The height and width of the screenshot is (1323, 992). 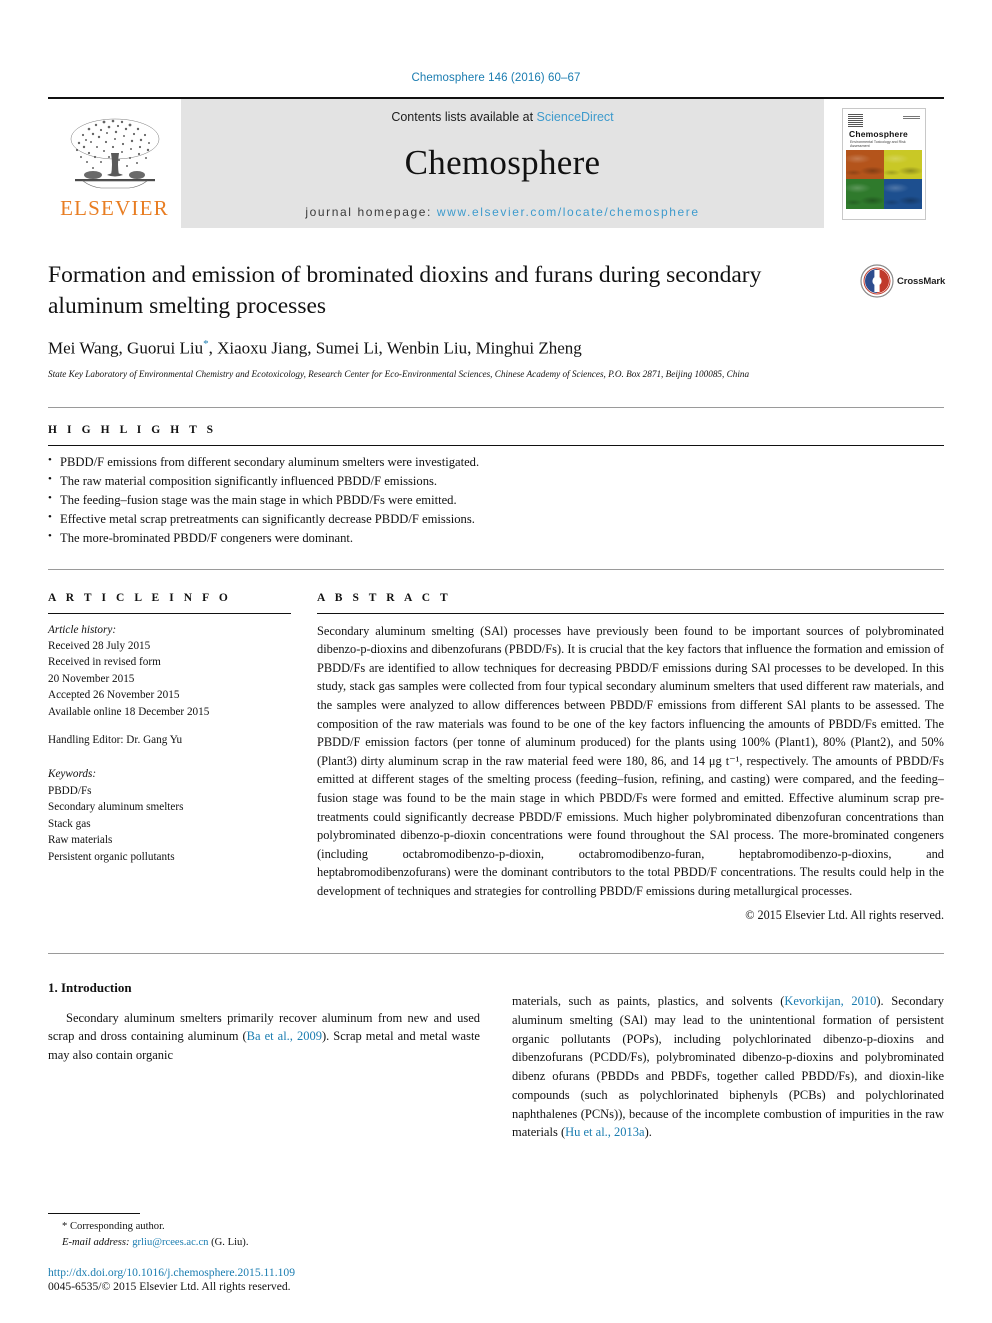 What do you see at coordinates (605, 1132) in the screenshot?
I see `citation-hu-2013a: Hu et al., 2013a` at bounding box center [605, 1132].